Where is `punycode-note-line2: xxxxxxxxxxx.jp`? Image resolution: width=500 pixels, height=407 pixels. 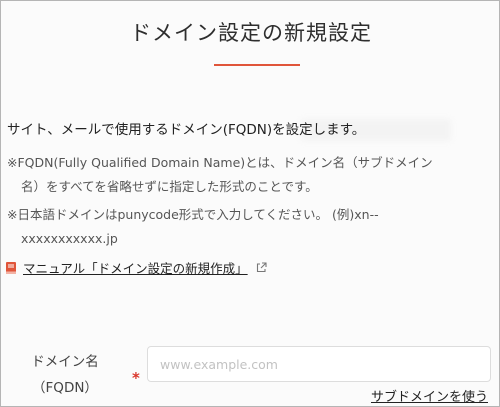
punycode-note-line2: xxxxxxxxxxx.jp is located at coordinates (69, 238).